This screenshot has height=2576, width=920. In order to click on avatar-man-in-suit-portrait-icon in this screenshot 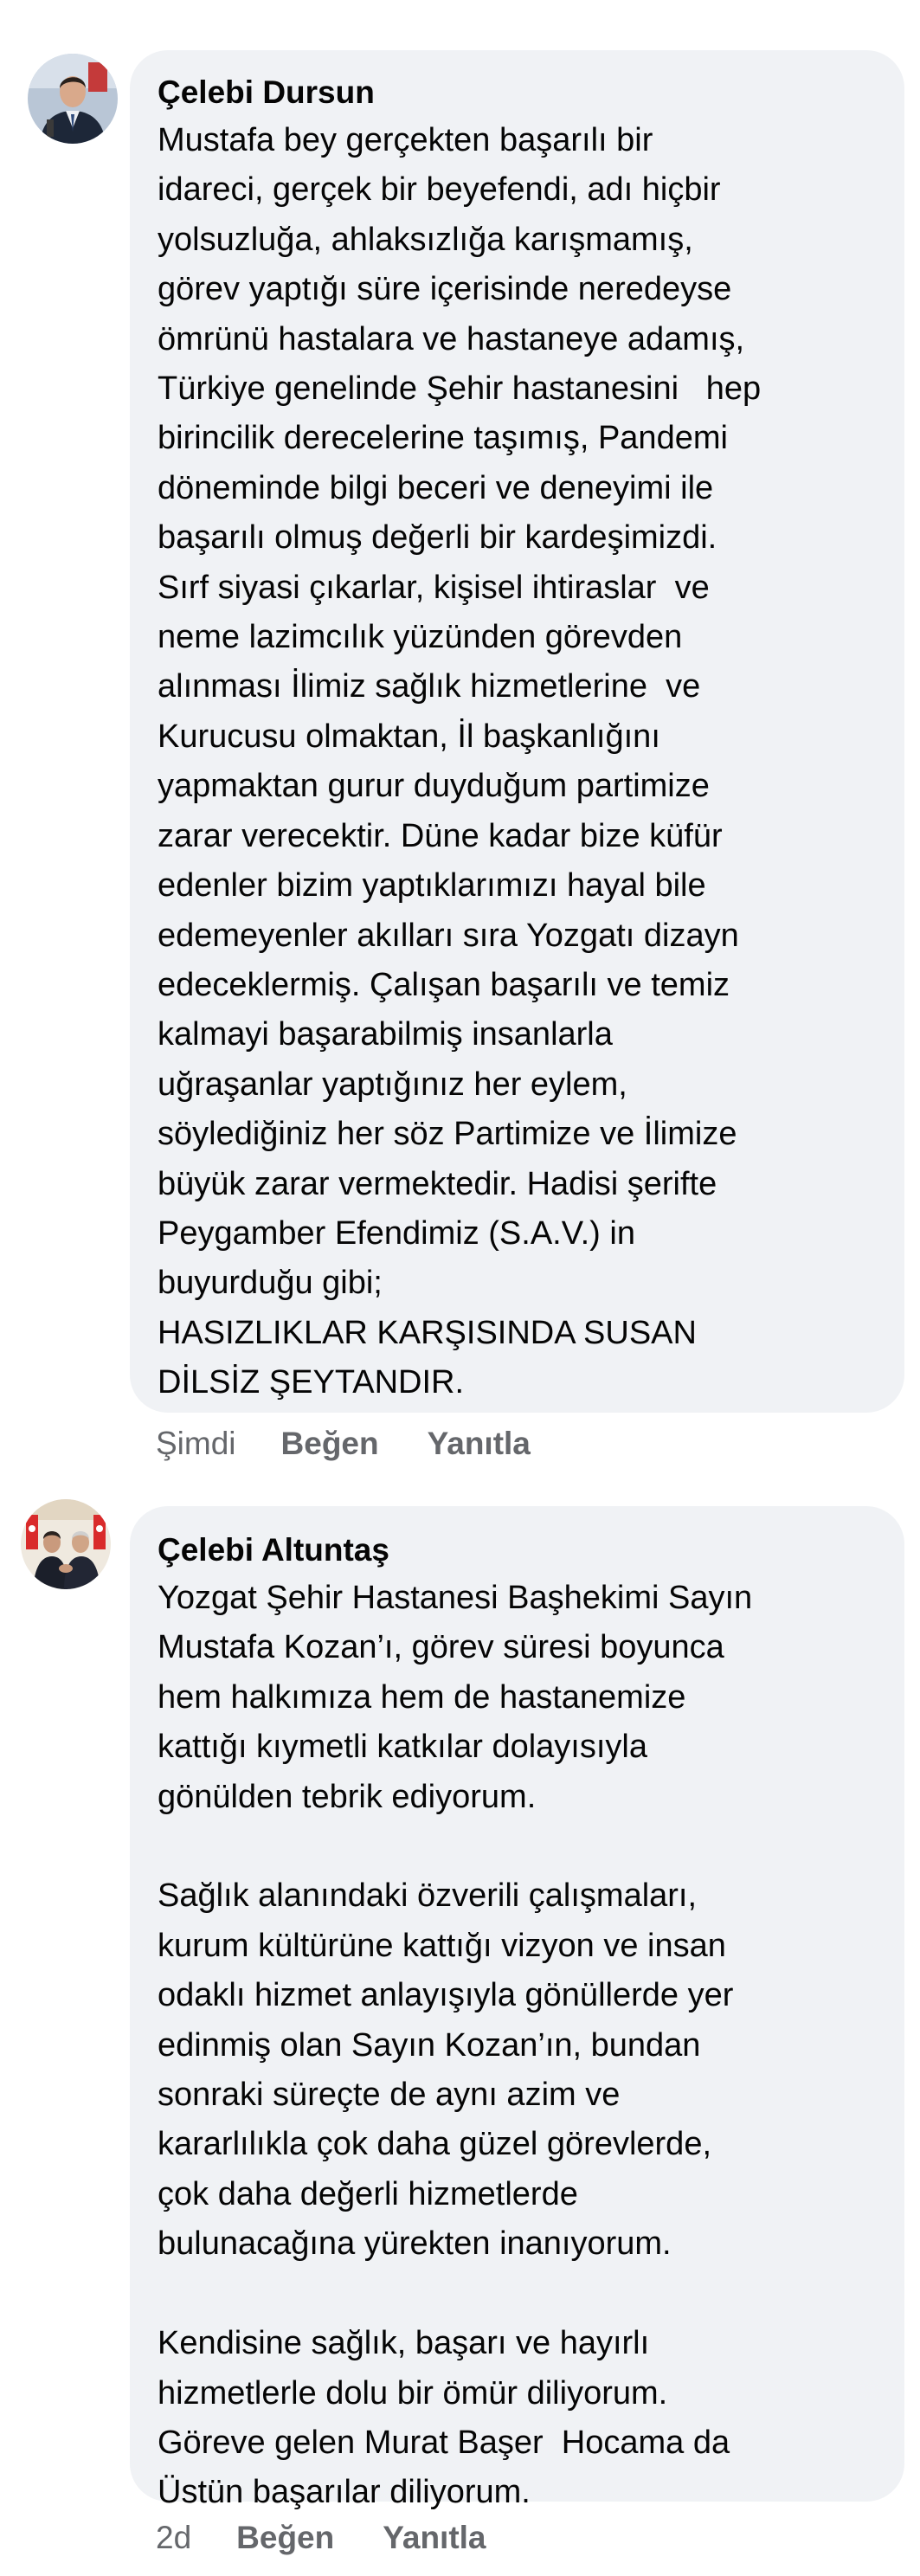, I will do `click(73, 99)`.